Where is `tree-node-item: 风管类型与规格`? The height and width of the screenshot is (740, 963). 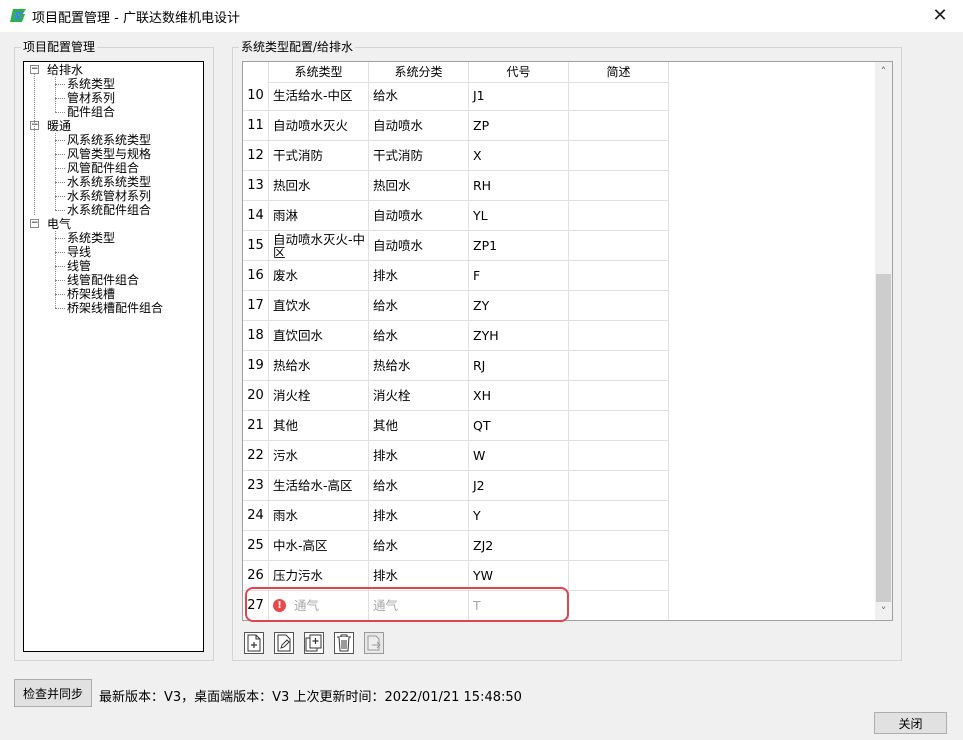
tree-node-item: 风管类型与规格 is located at coordinates (109, 154).